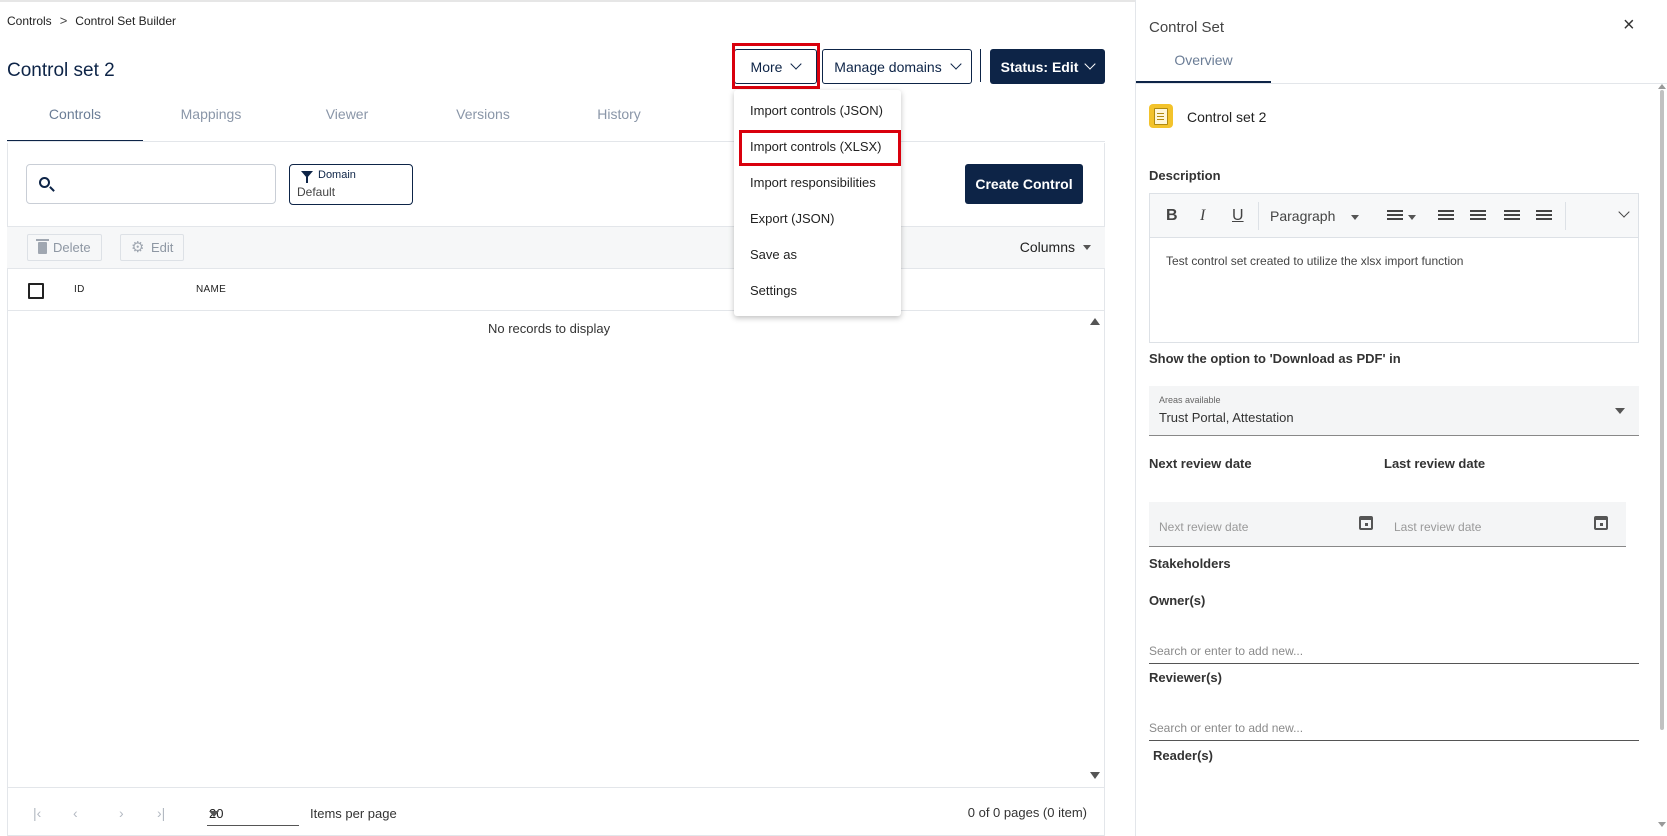 The image size is (1667, 836). Describe the element at coordinates (888, 66) in the screenshot. I see `manage-domains-label: Manage domains` at that location.